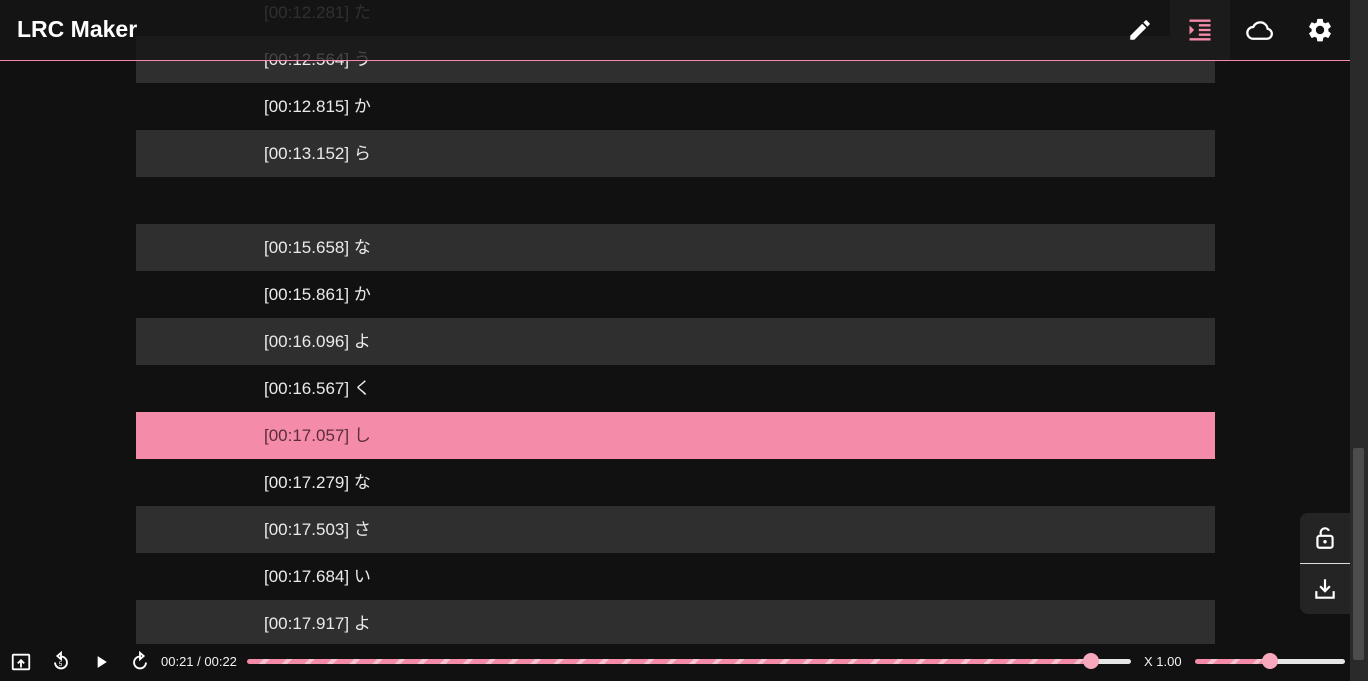 This screenshot has width=1368, height=681. Describe the element at coordinates (307, 106) in the screenshot. I see `lyric-timestamp: [00:12.815]` at that location.